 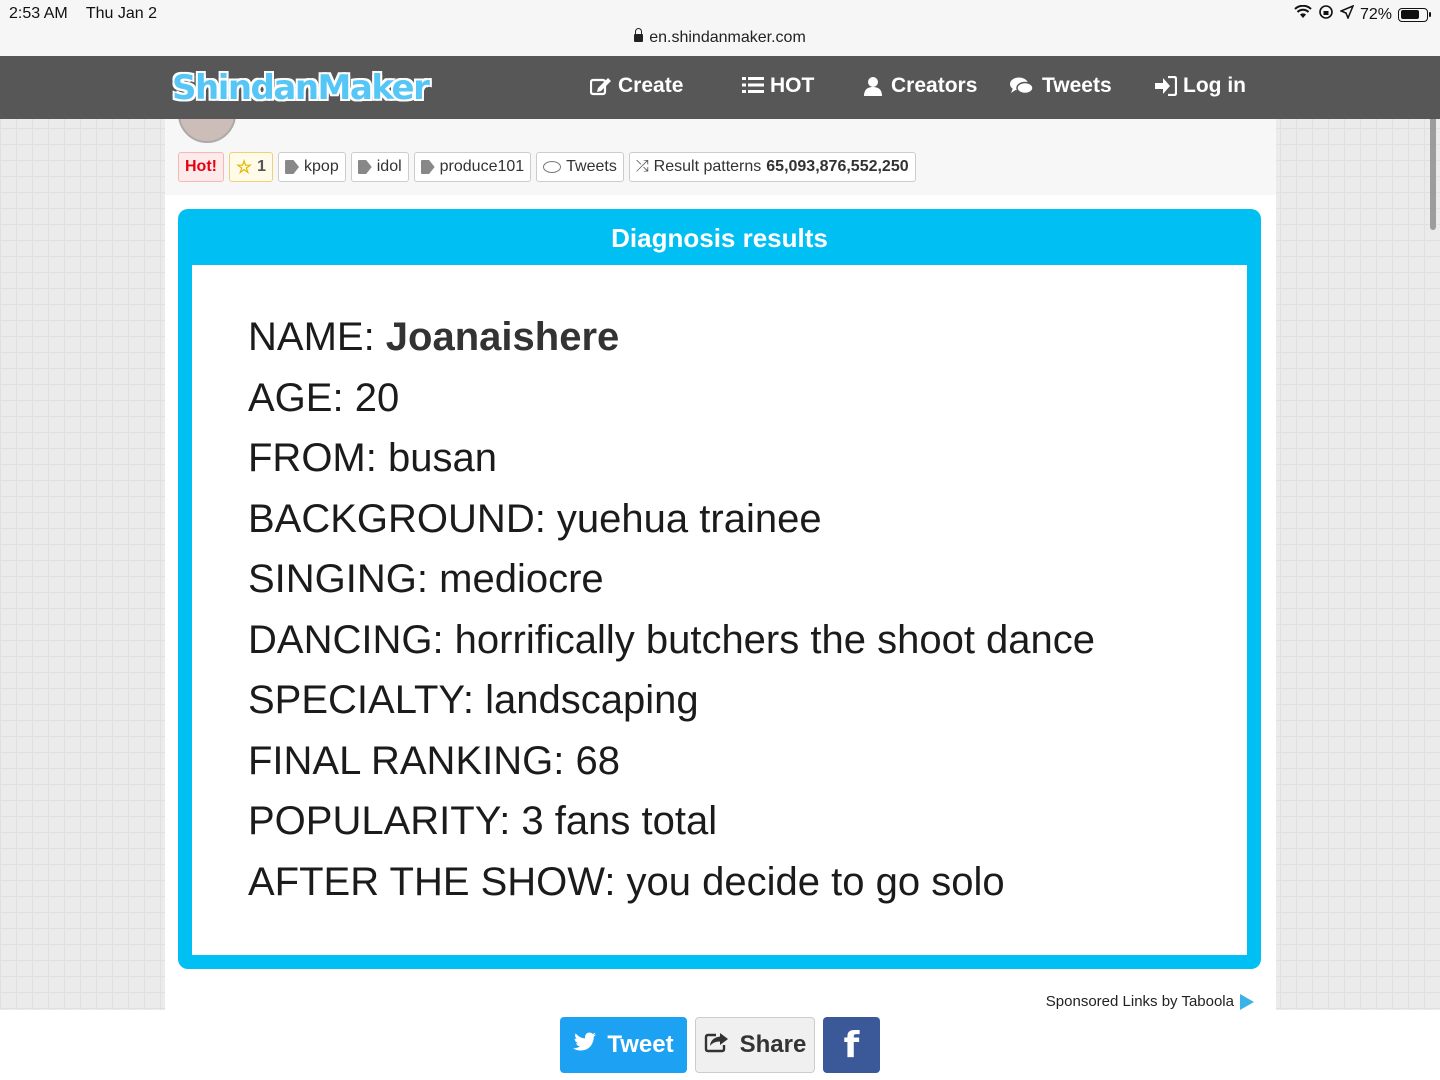 I want to click on shuffle-icon: ⤮, so click(x=642, y=166).